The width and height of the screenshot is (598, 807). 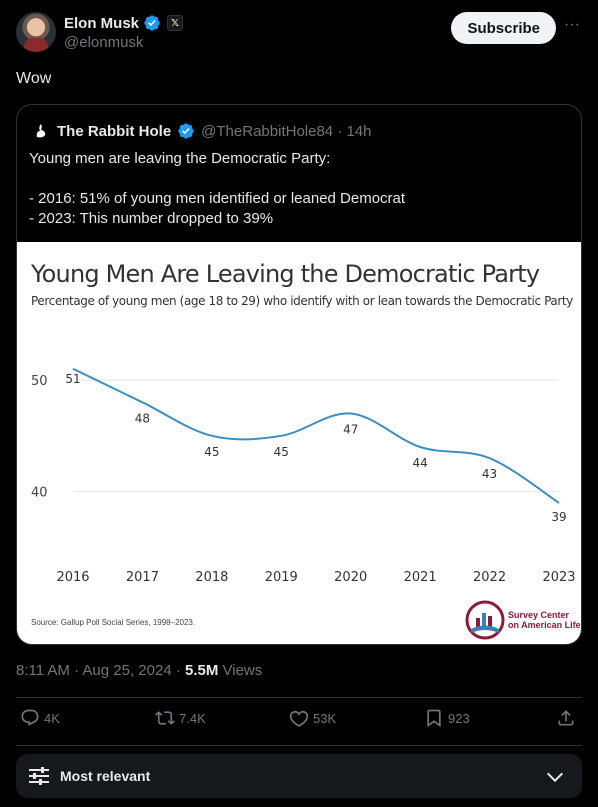 I want to click on post-timestamp: 8:11 AM · Aug 25, 2024 ·, so click(x=100, y=670).